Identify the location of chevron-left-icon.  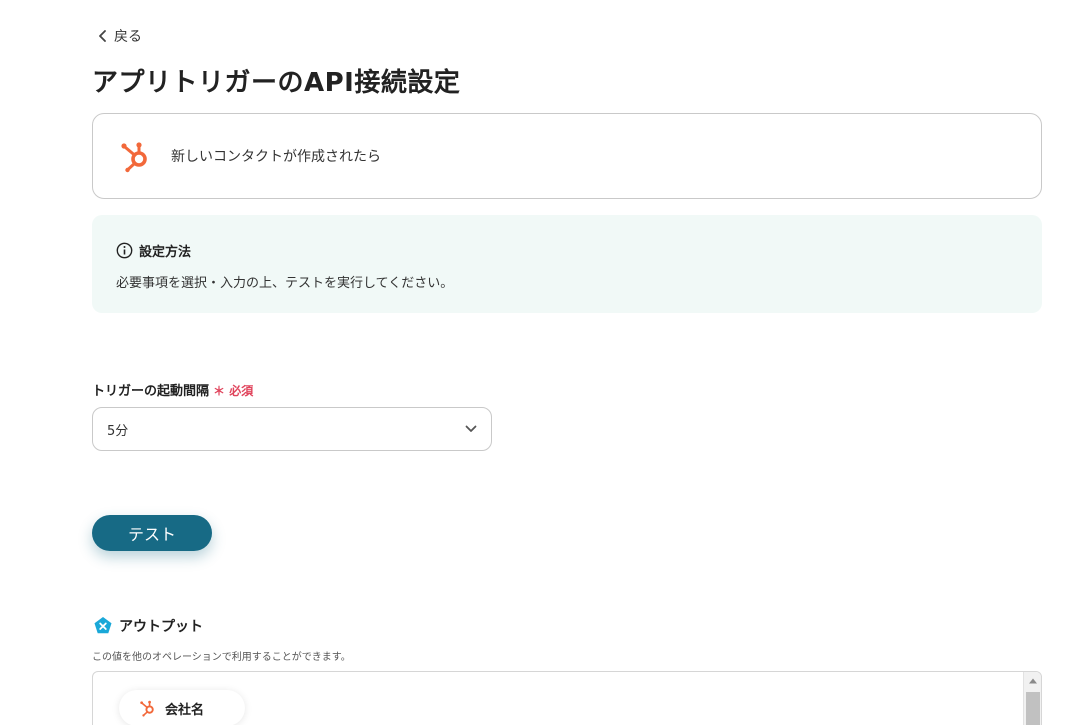
(102, 36).